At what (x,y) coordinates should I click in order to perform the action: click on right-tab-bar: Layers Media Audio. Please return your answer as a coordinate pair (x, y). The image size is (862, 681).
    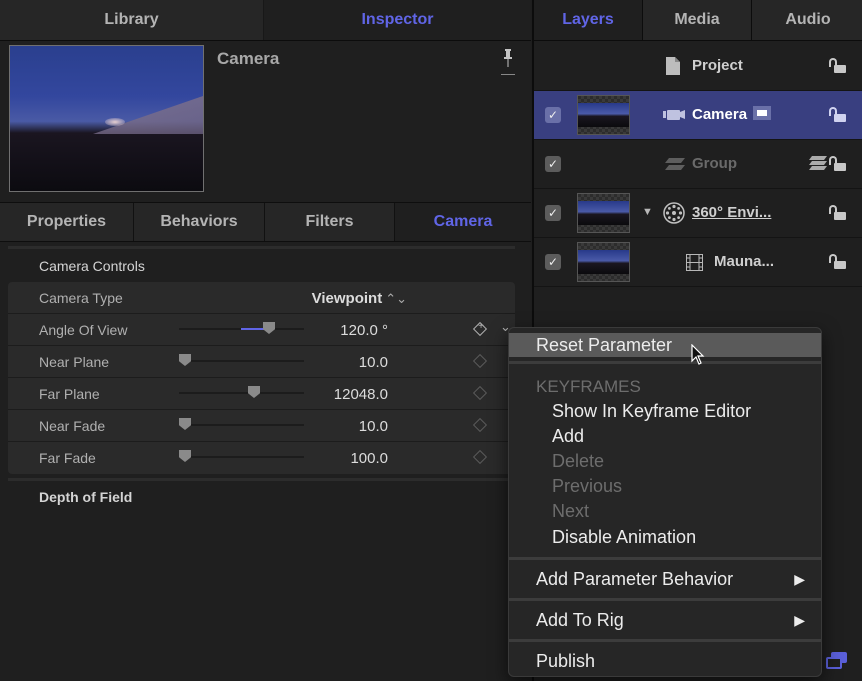
    Looking at the image, I should click on (698, 20).